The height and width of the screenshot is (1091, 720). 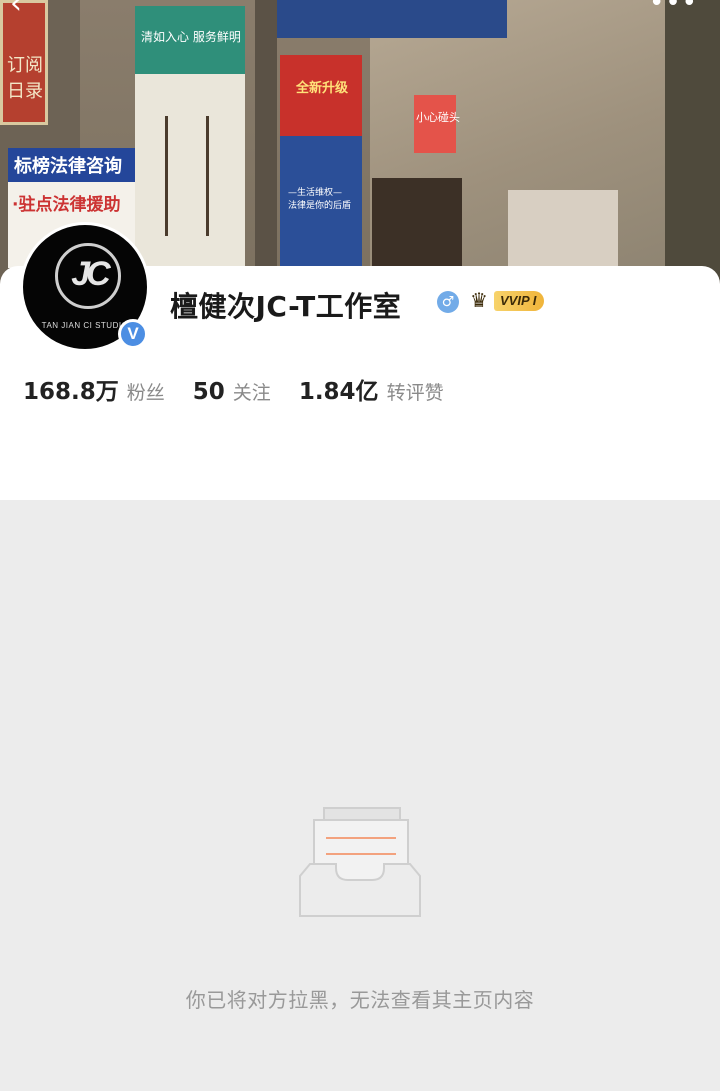 I want to click on avatar-monogram: JC, so click(x=90, y=274).